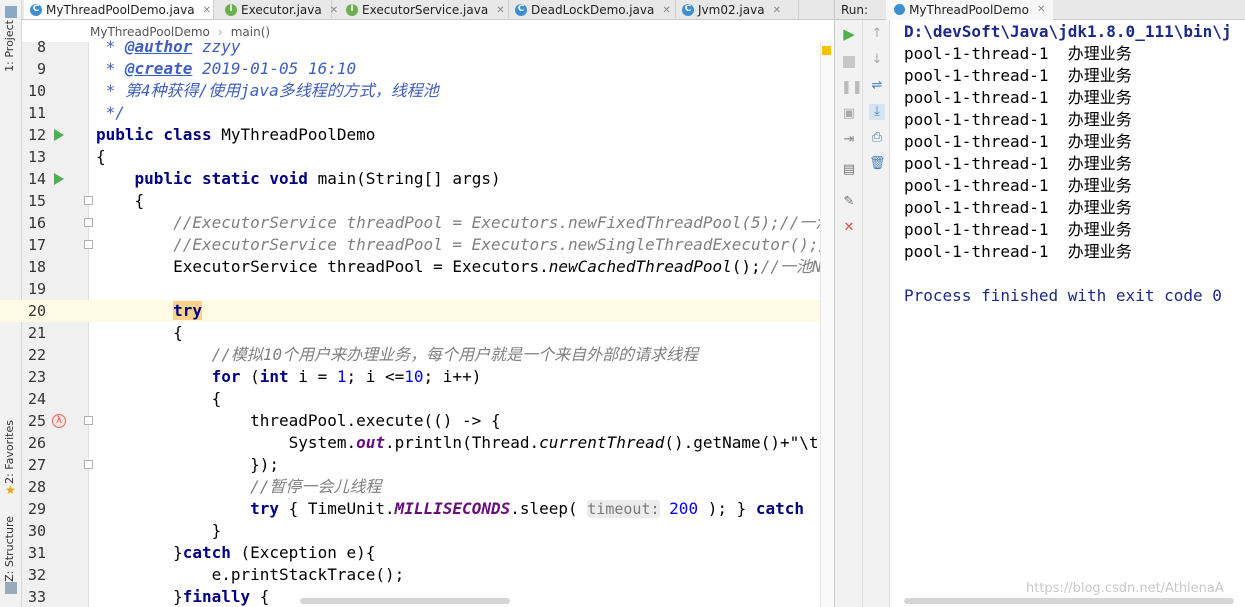 Image resolution: width=1245 pixels, height=607 pixels. Describe the element at coordinates (34, 179) in the screenshot. I see `line-number: 14` at that location.